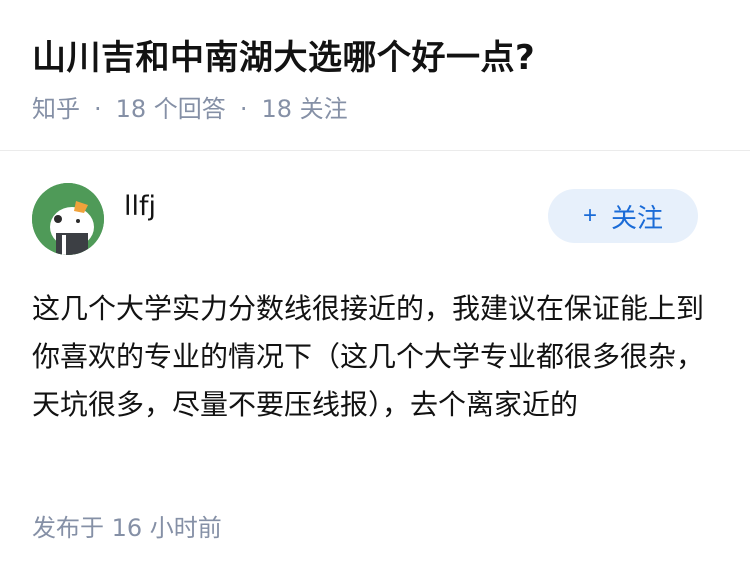  Describe the element at coordinates (375, 58) in the screenshot. I see `question-title: 山川吉和中南湖大选哪个好一点?` at that location.